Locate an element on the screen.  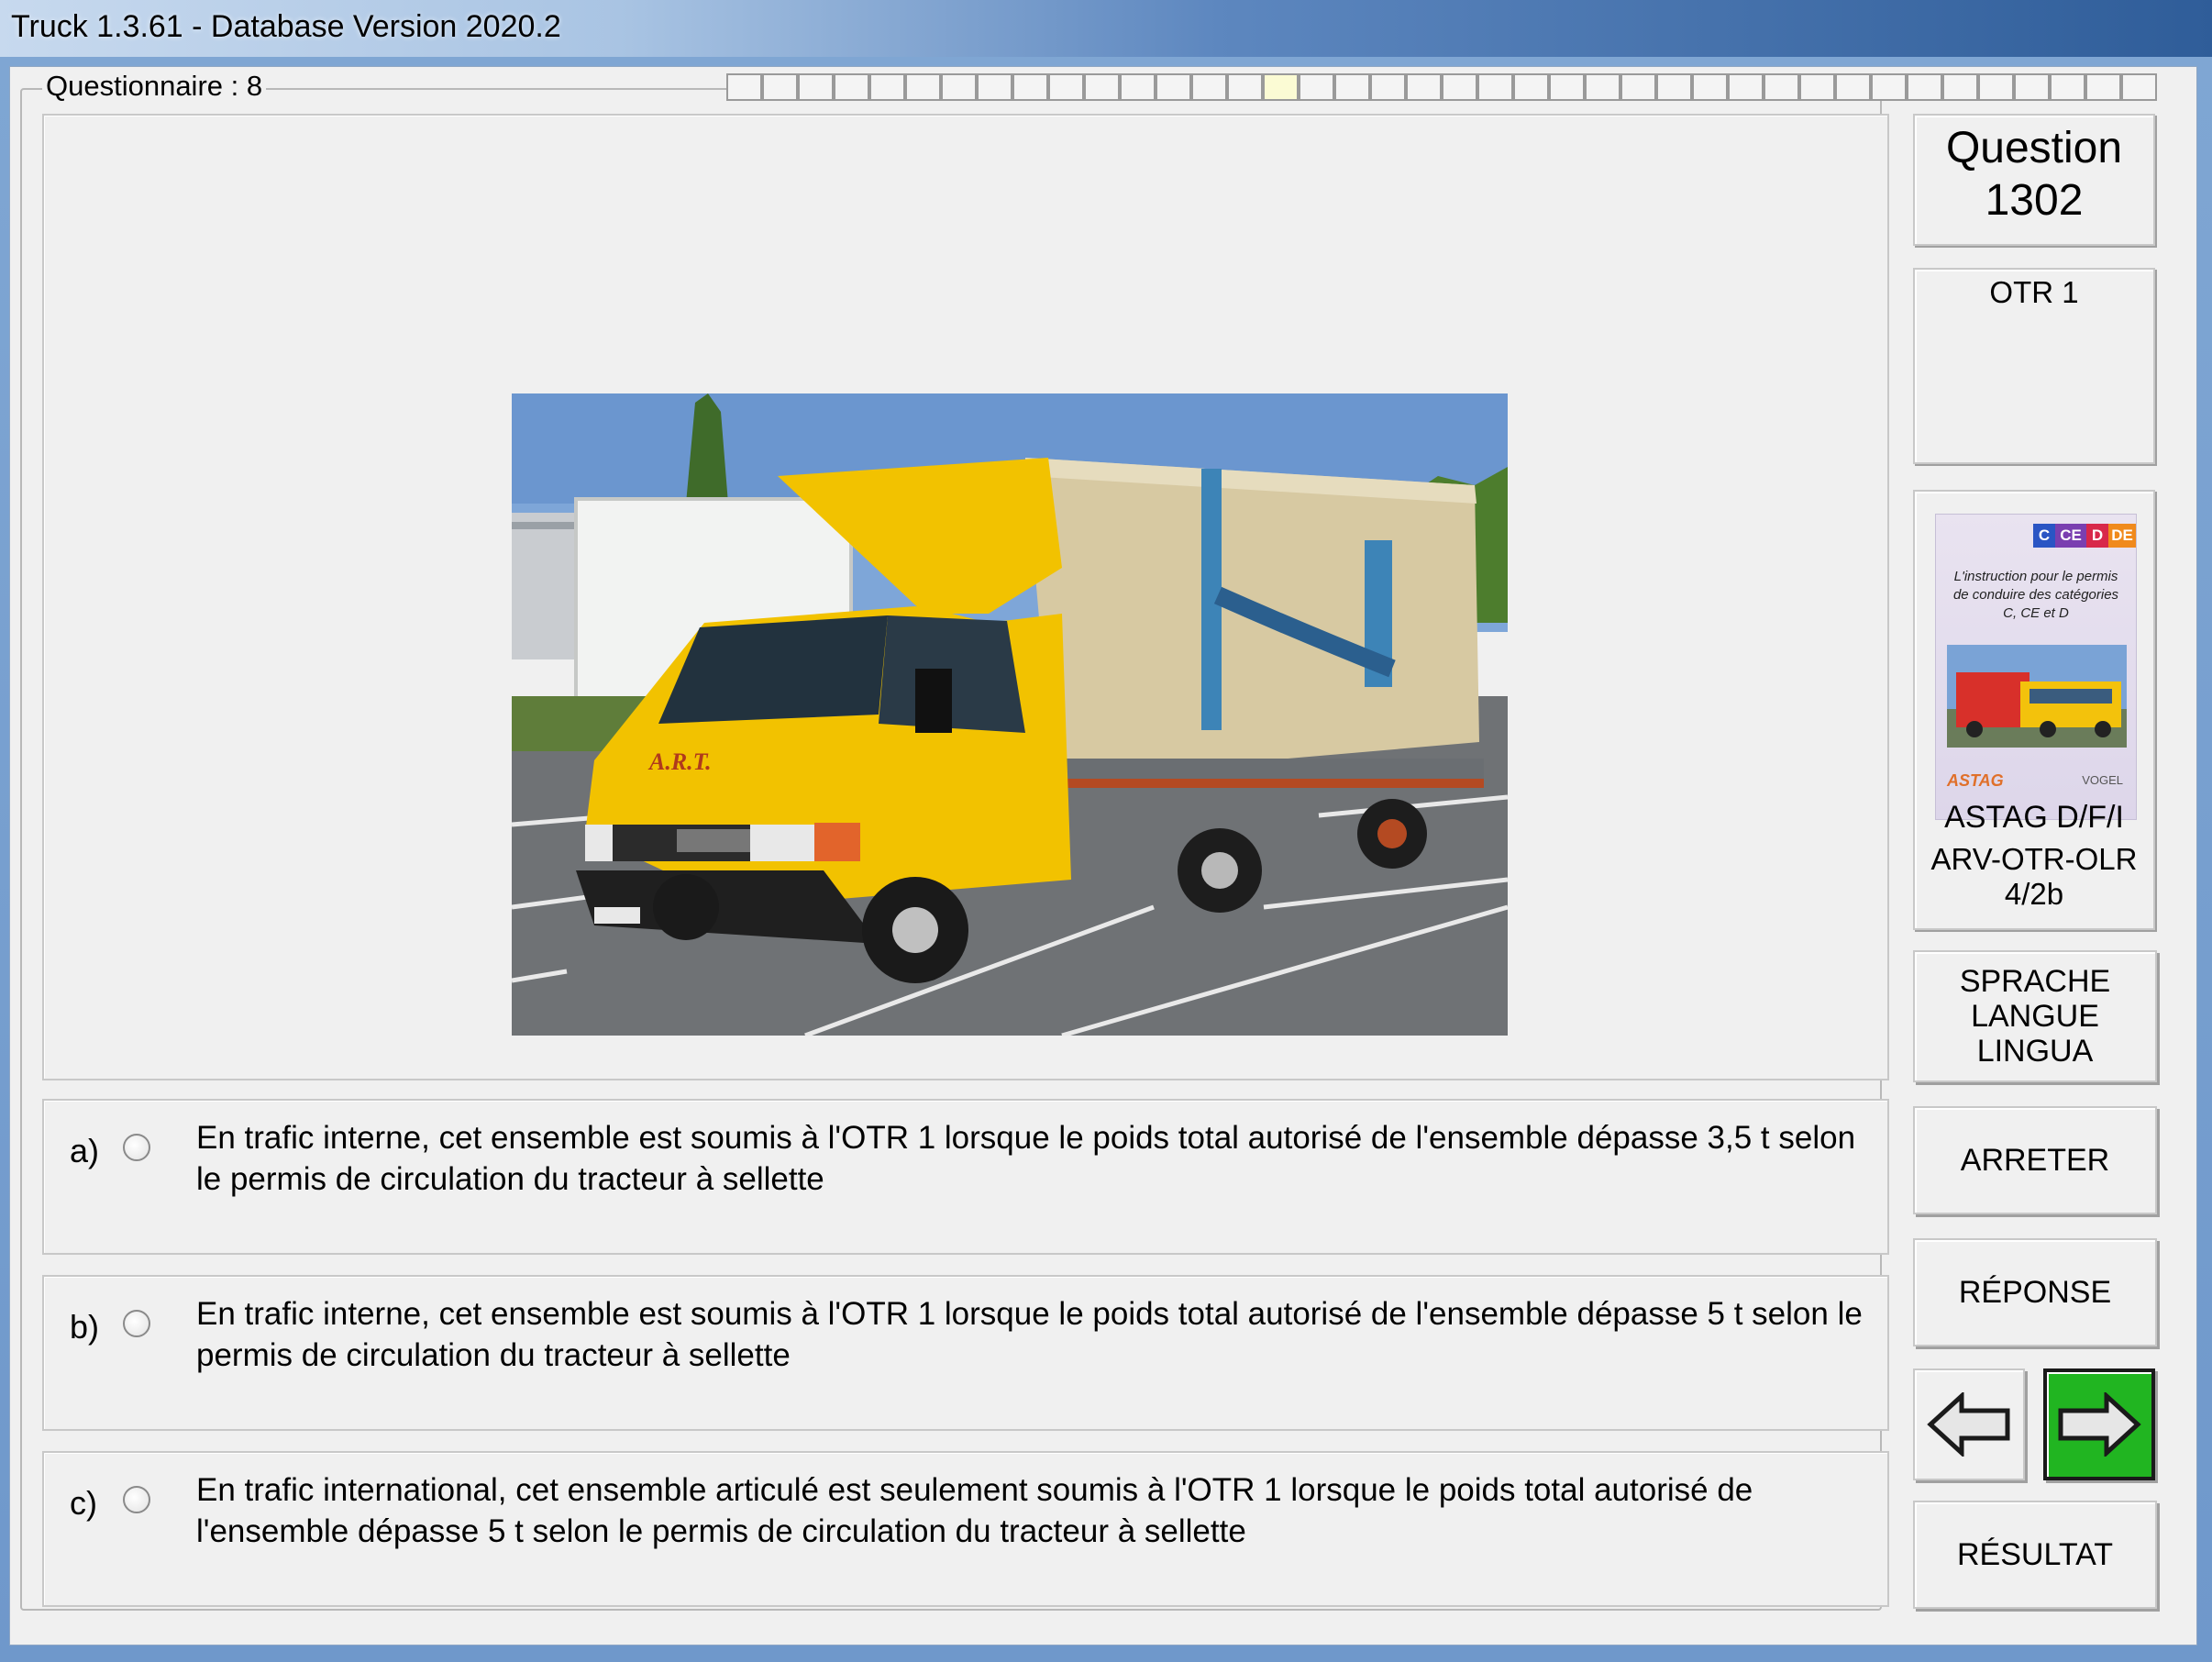
answer-button: RÉPONSE is located at coordinates (2035, 1292).